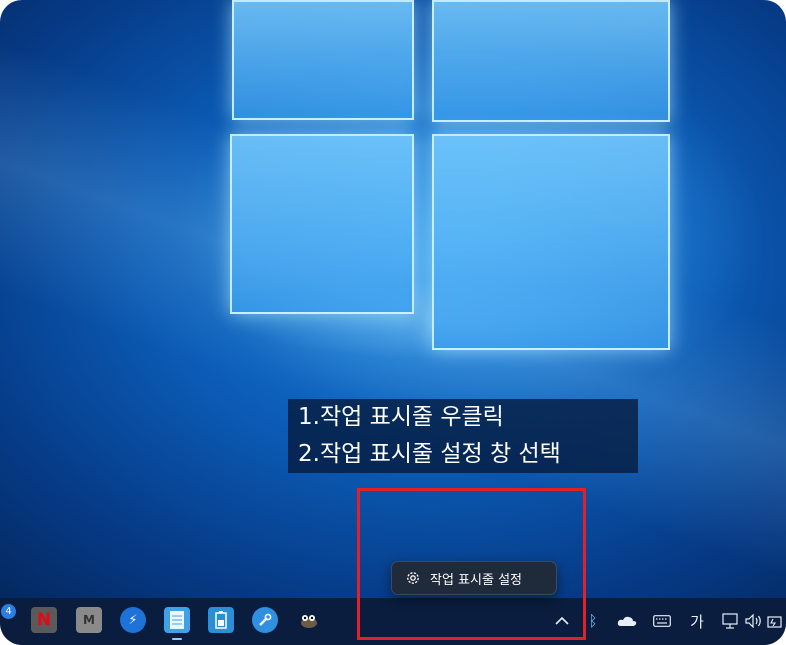 Image resolution: width=786 pixels, height=645 pixels. I want to click on highlight-box, so click(471, 564).